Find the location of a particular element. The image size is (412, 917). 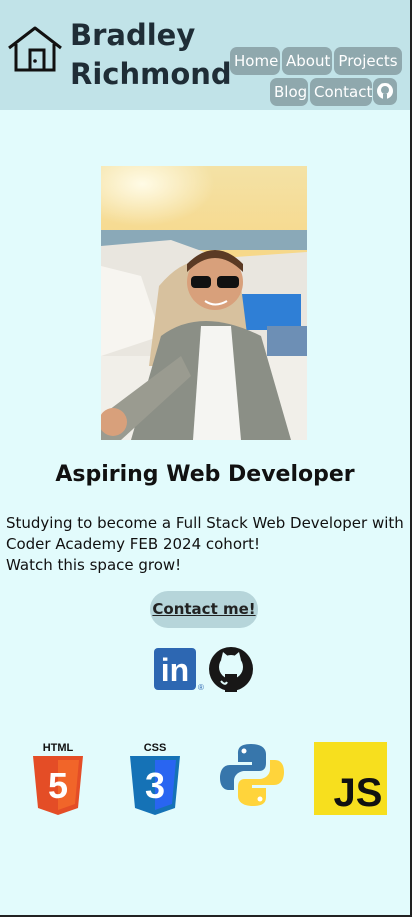

linkedin-text: in is located at coordinates (175, 670).